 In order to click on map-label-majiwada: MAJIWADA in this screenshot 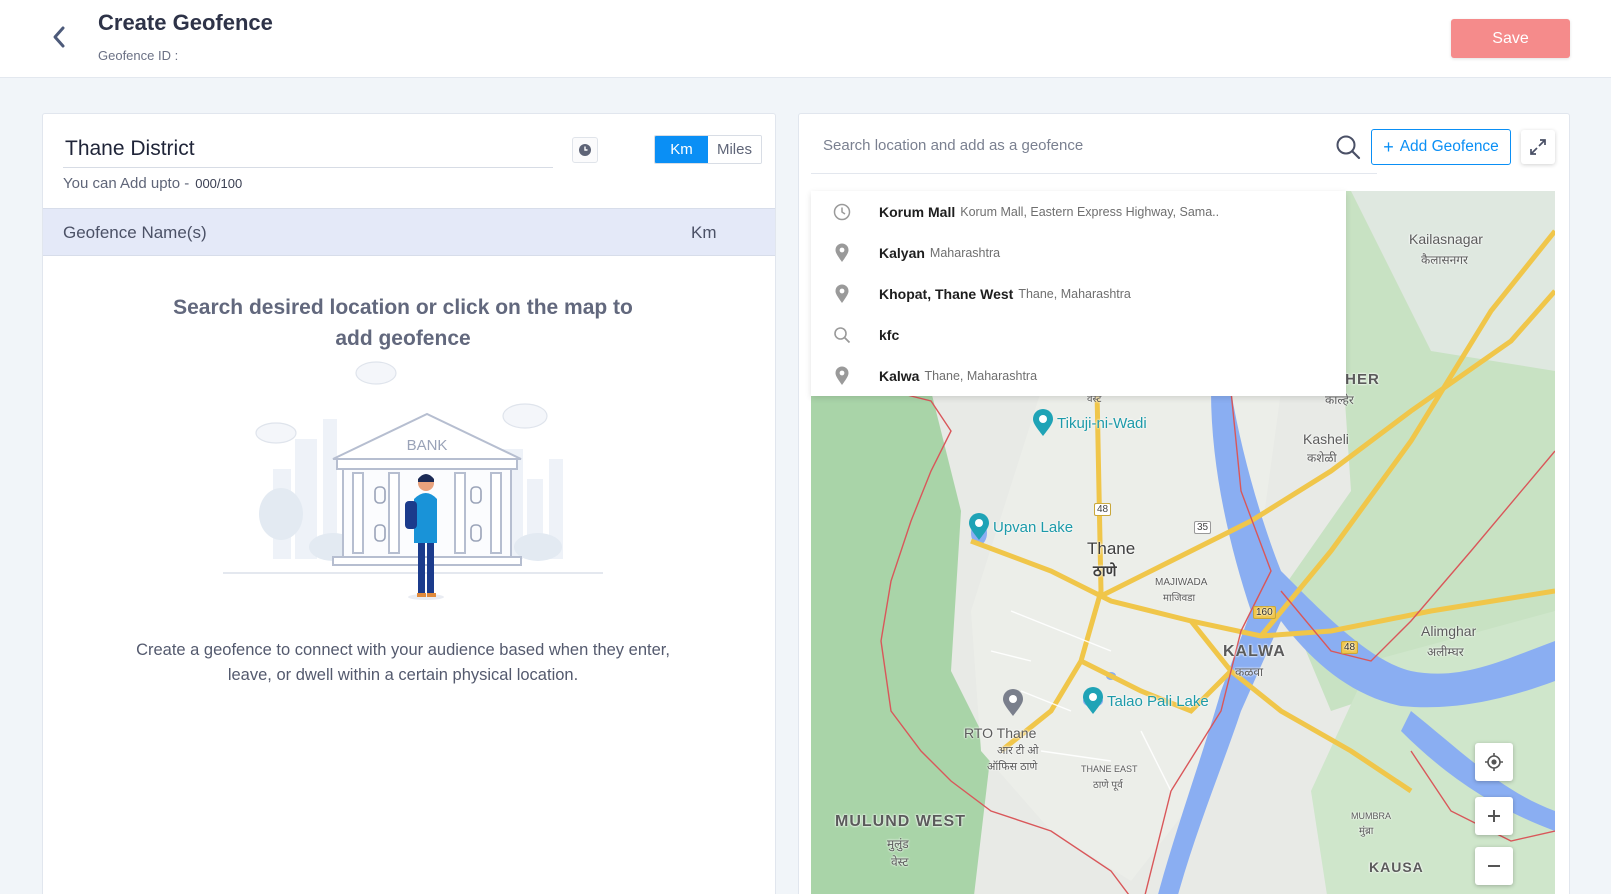, I will do `click(1181, 582)`.